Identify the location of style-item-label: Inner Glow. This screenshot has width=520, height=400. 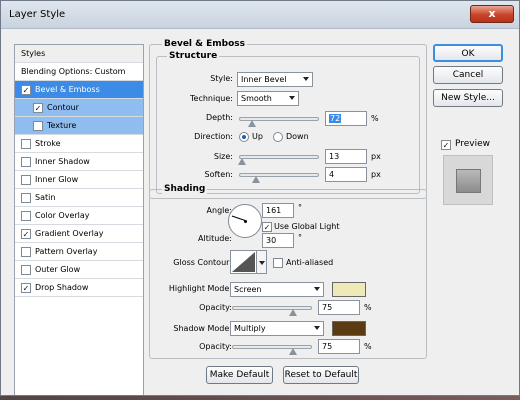
(57, 179).